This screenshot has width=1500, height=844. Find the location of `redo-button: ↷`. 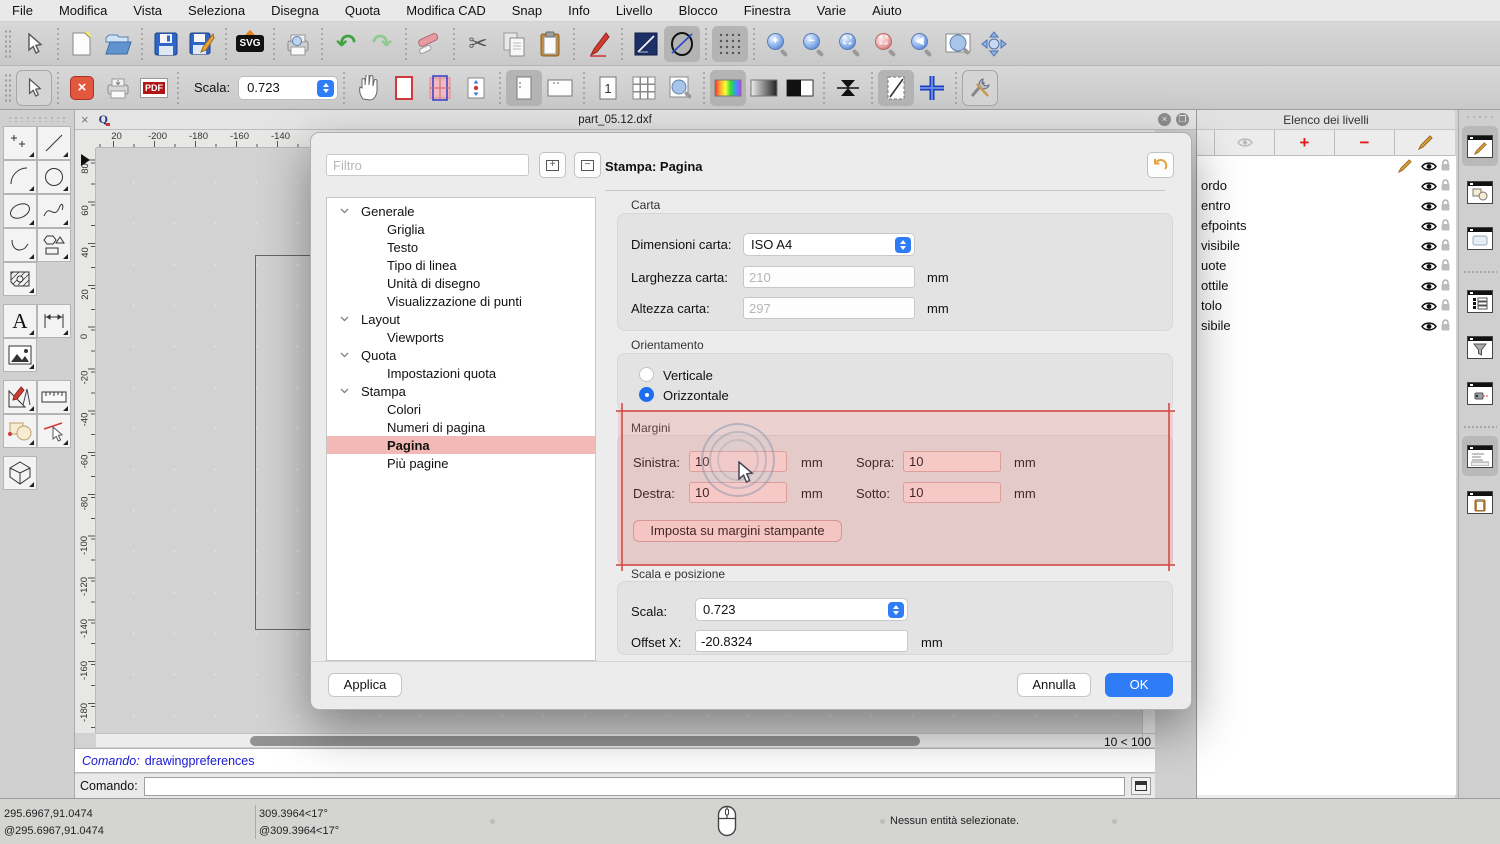

redo-button: ↷ is located at coordinates (382, 44).